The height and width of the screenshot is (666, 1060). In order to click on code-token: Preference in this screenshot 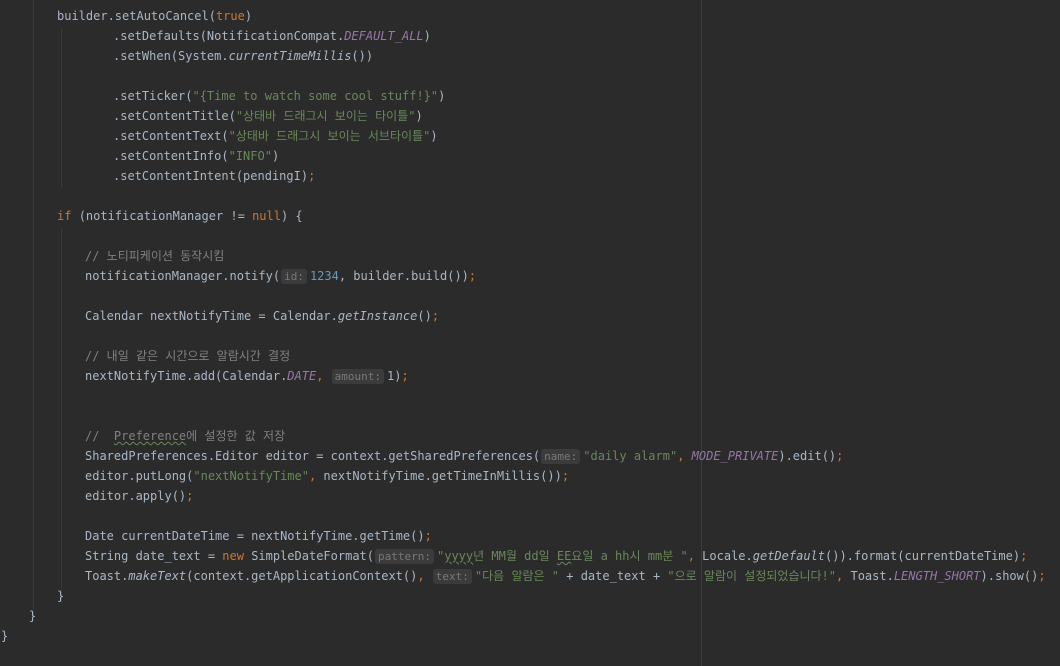, I will do `click(150, 436)`.